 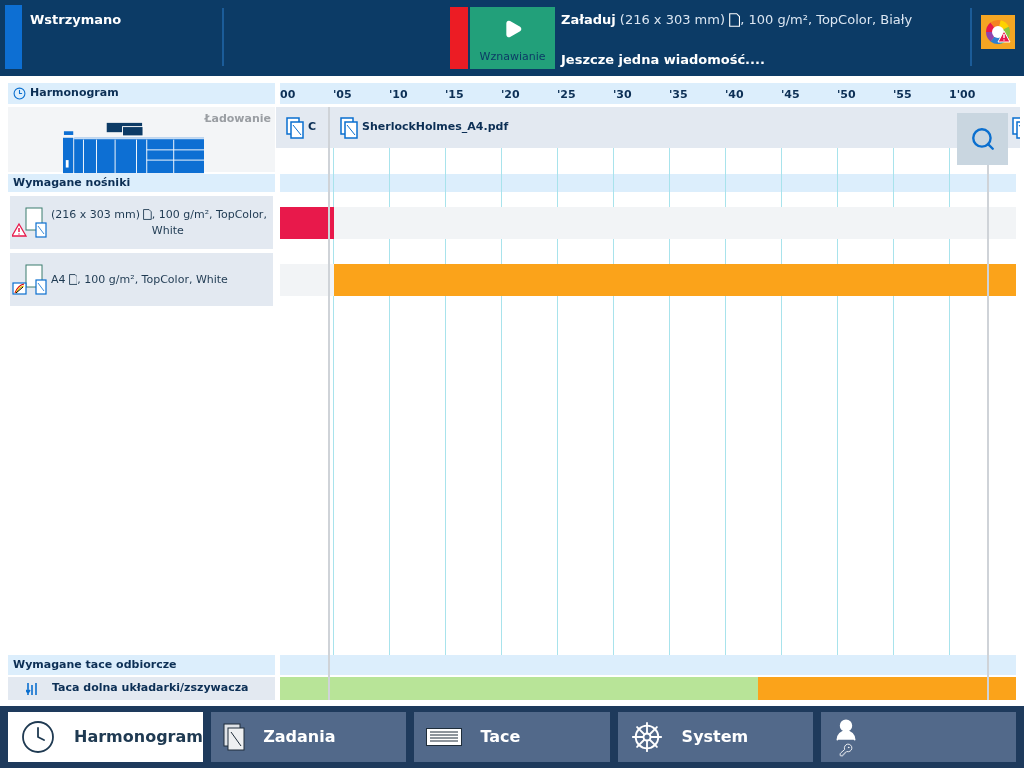 I want to click on message-details: , 100 g/m², TopColor, Biały, so click(x=826, y=20).